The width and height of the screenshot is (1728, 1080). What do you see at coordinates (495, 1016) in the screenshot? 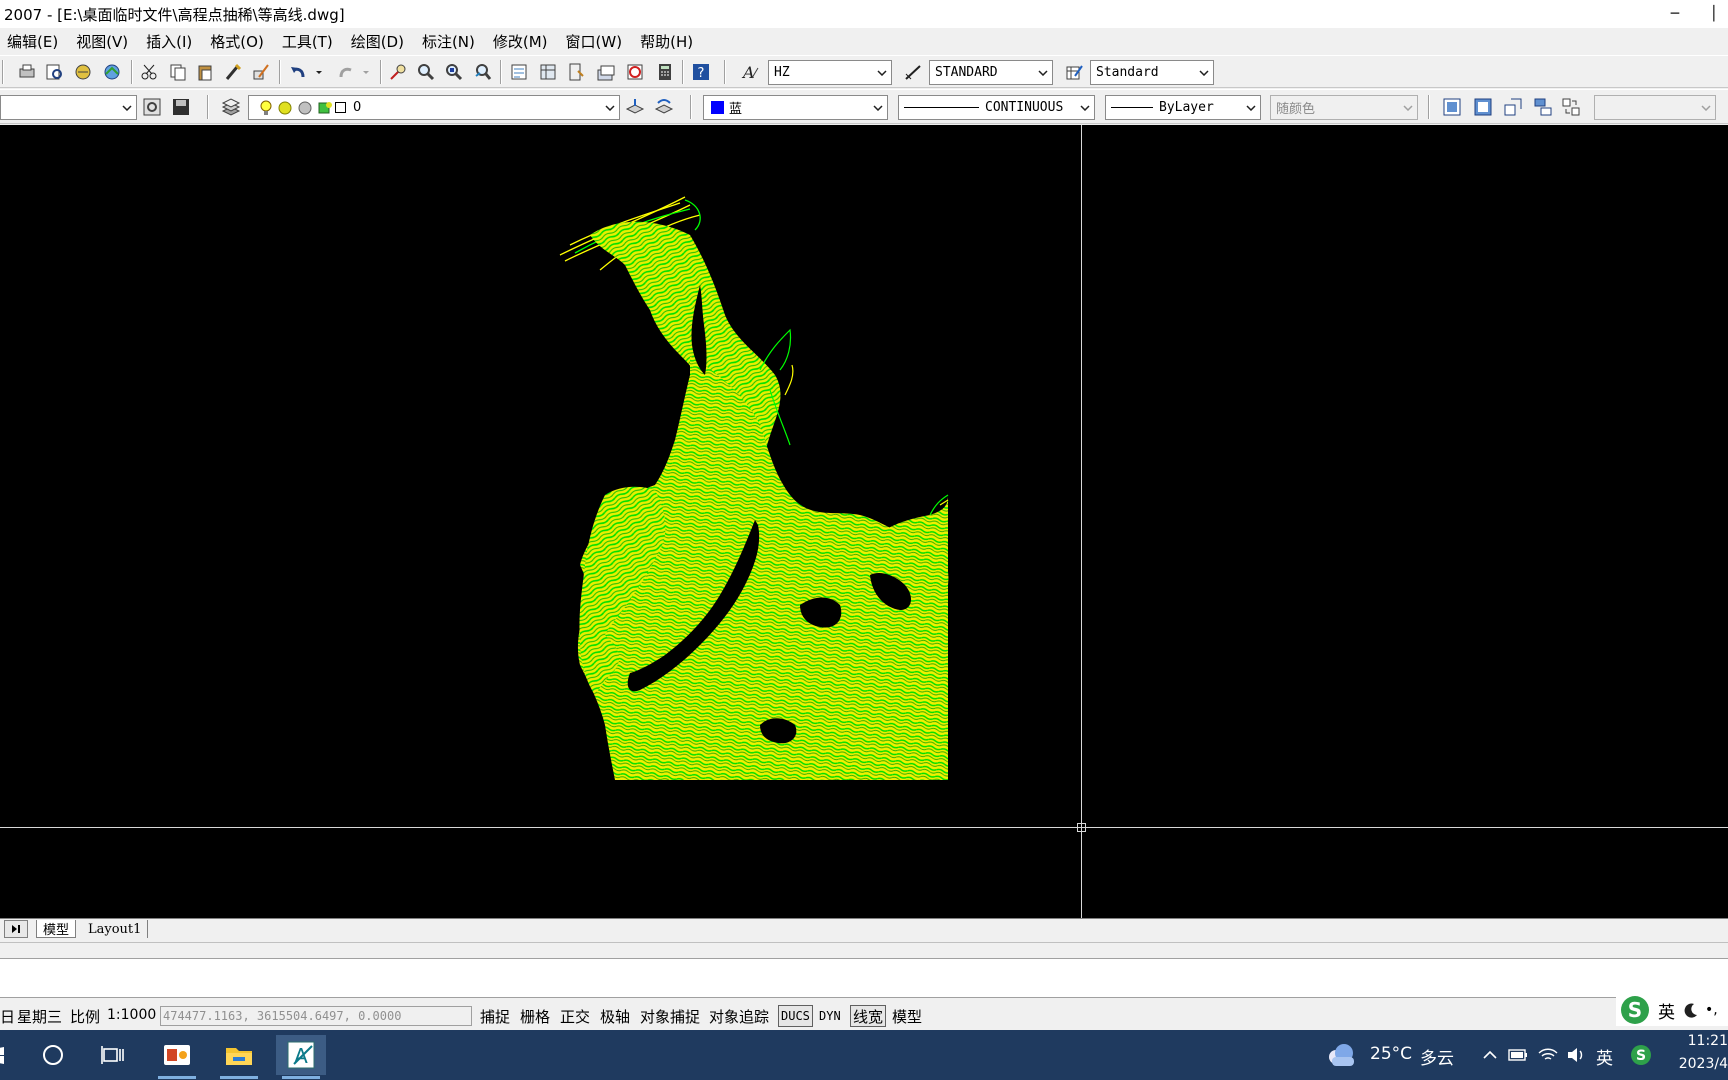
I see `snap-toggle: 捕捉` at bounding box center [495, 1016].